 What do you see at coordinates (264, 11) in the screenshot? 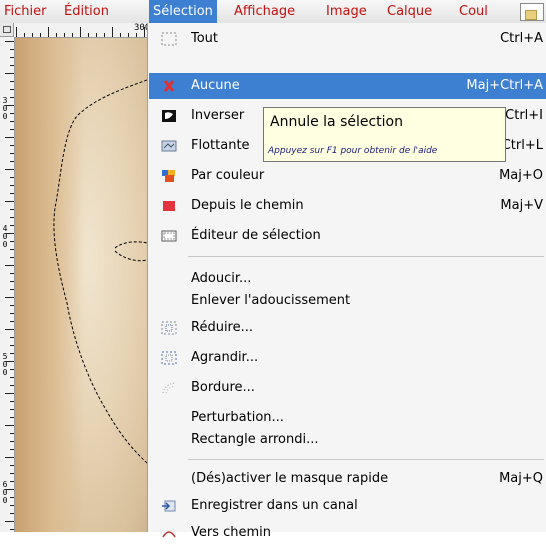
I see `menu-affichage: Affichage` at bounding box center [264, 11].